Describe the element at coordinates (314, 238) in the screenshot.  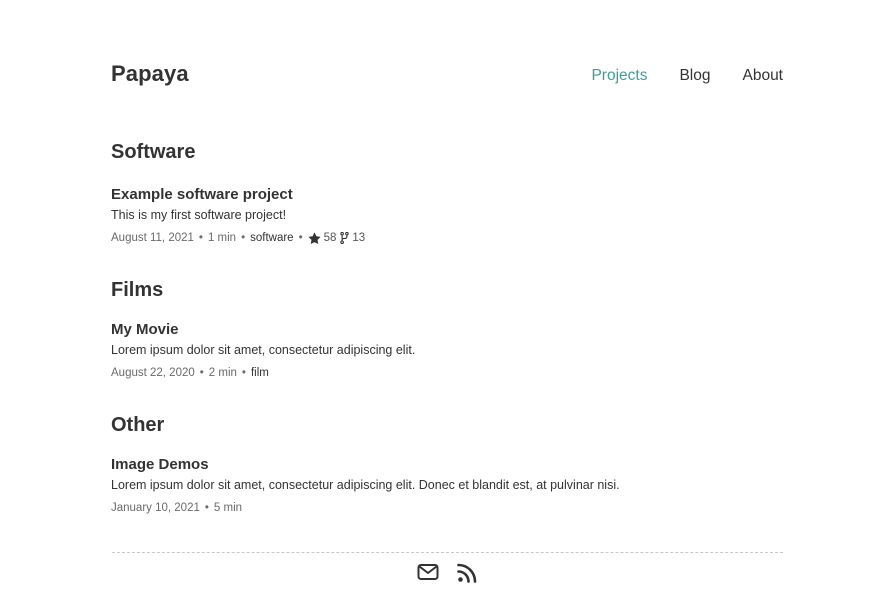
I see `star-icon` at that location.